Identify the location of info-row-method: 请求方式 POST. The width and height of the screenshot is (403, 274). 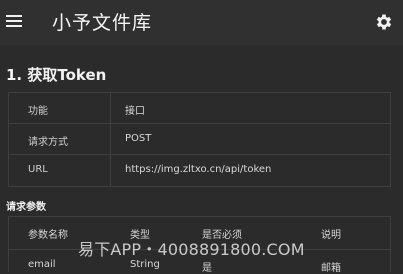
(199, 139).